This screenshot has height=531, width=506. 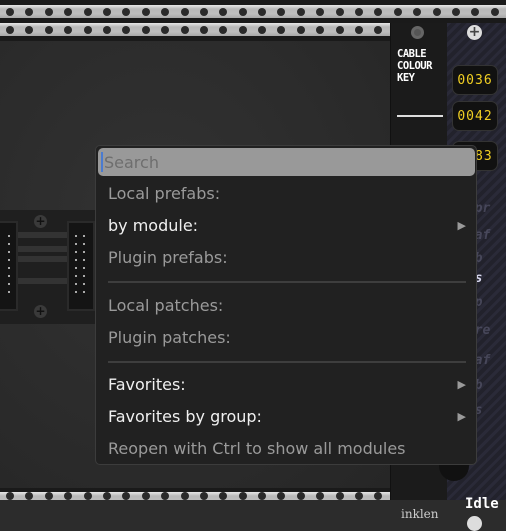 I want to click on title-line: KEY, so click(x=406, y=78).